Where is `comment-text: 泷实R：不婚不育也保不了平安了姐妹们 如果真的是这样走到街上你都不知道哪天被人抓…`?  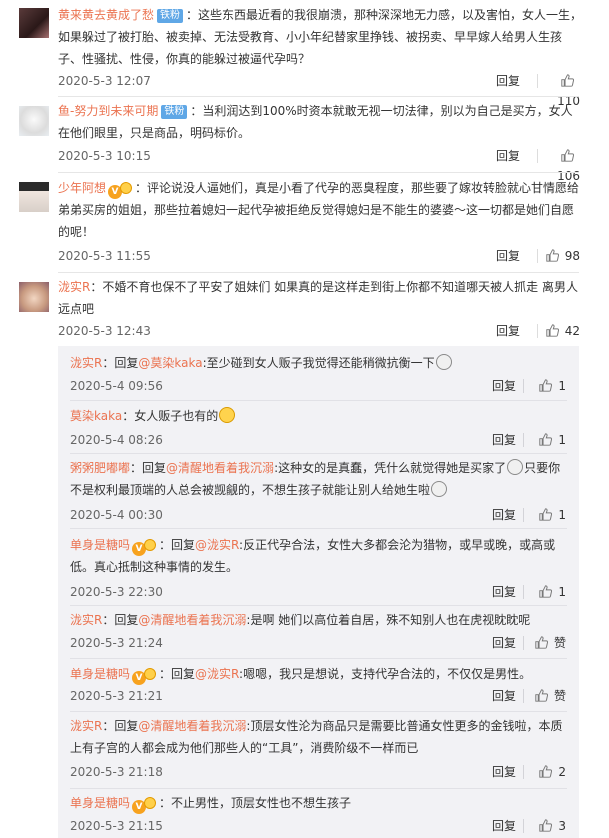
comment-text: 泷实R：不婚不育也保不了平安了姐妹们 如果真的是这样走到街上你都不知道哪天被人抓… is located at coordinates (318, 298).